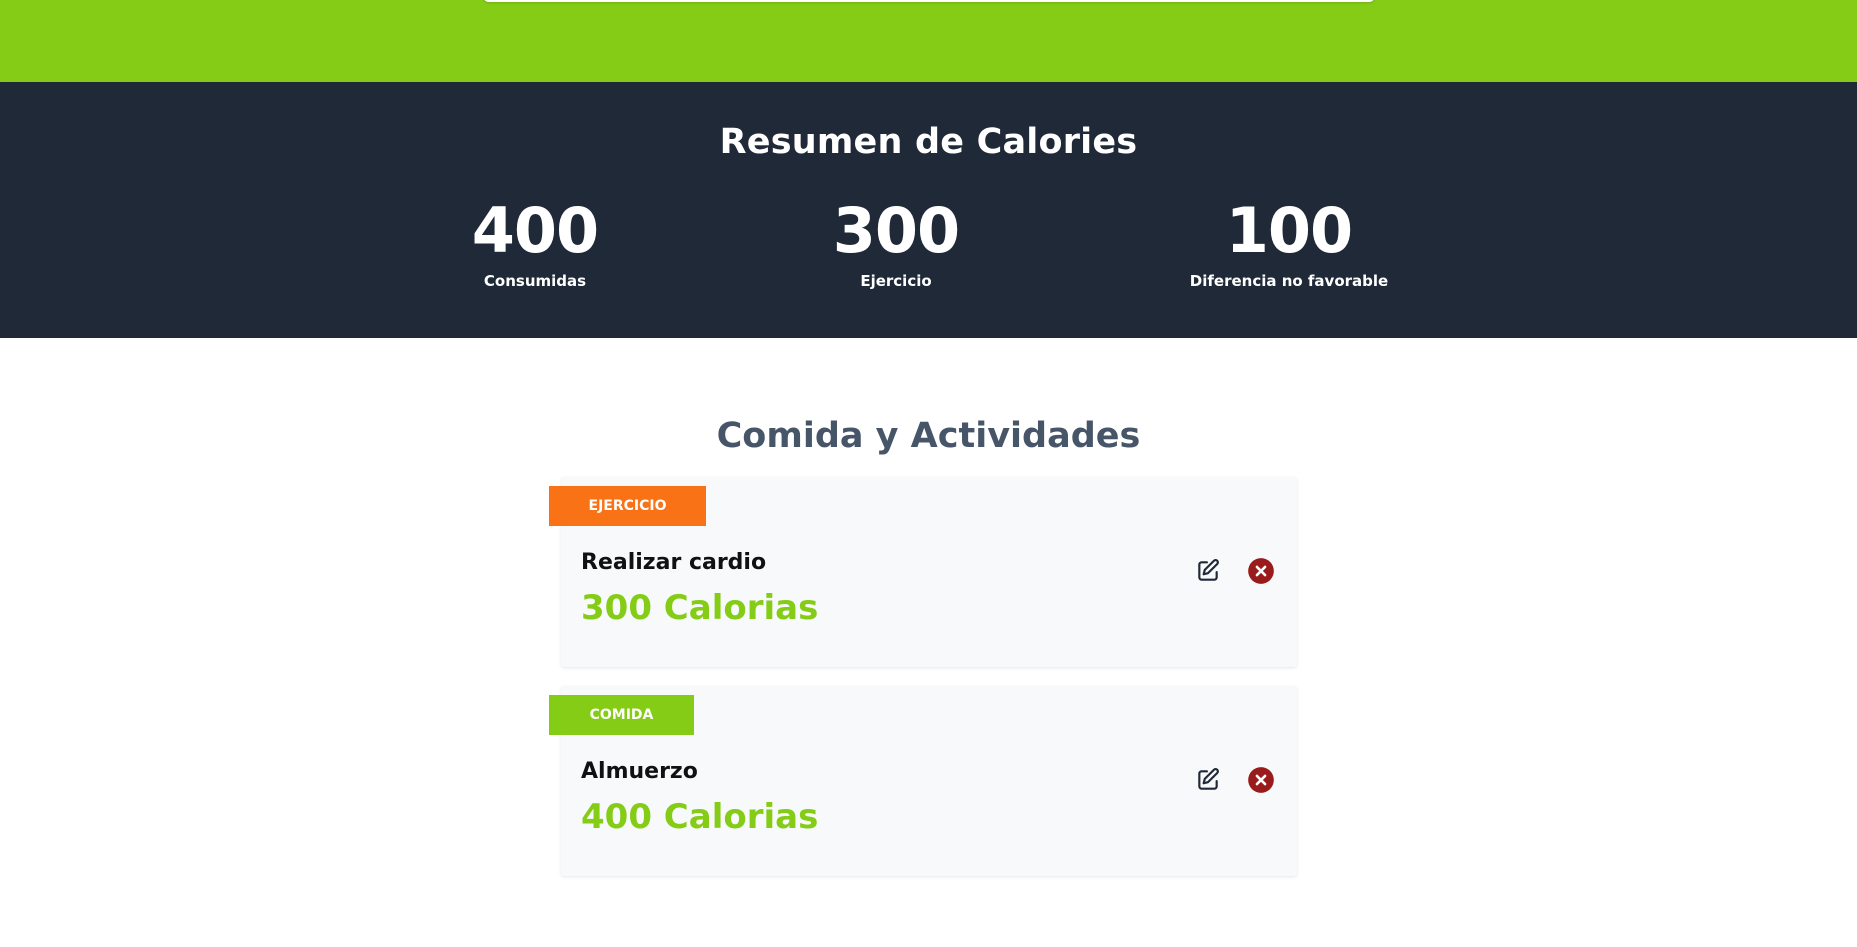 The height and width of the screenshot is (947, 1857). What do you see at coordinates (1289, 281) in the screenshot?
I see `stat-difference-label: Diferencia no favorable` at bounding box center [1289, 281].